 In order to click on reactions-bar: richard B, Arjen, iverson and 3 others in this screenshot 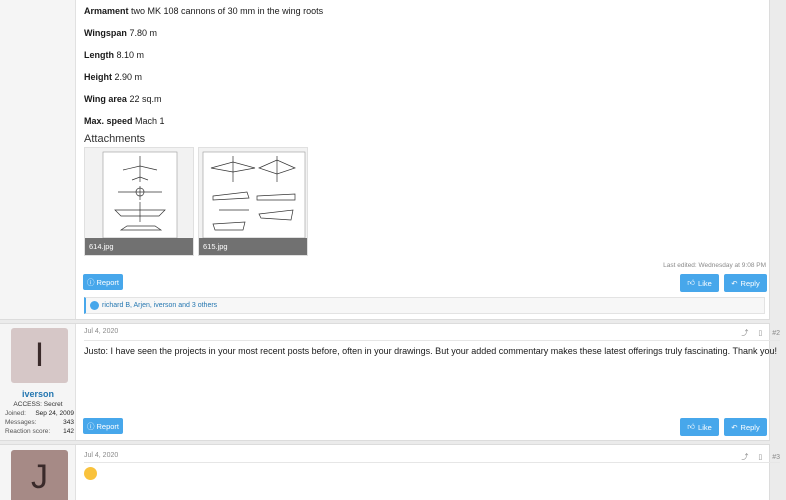, I will do `click(424, 305)`.